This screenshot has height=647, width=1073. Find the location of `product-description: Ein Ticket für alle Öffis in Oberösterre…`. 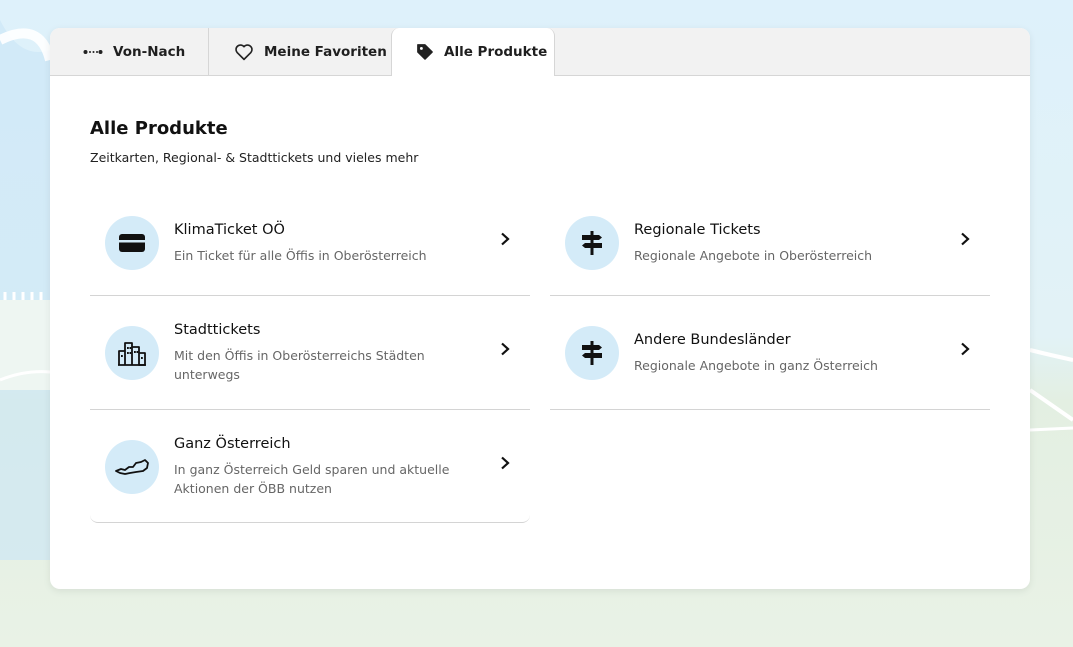

product-description: Ein Ticket für alle Öffis in Oberösterre… is located at coordinates (300, 255).